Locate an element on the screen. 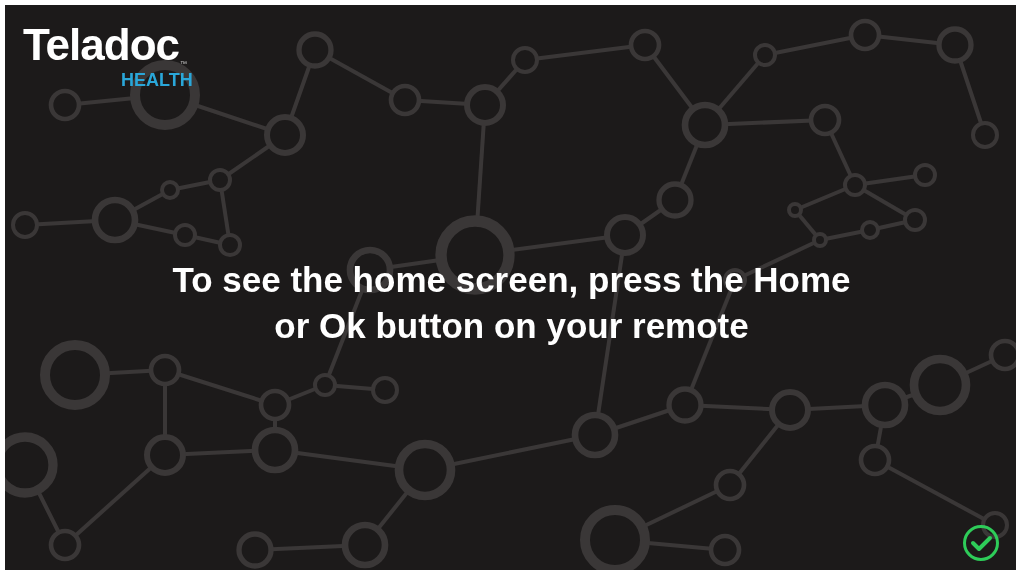  logo-subtitle: HEALTH is located at coordinates (157, 80).